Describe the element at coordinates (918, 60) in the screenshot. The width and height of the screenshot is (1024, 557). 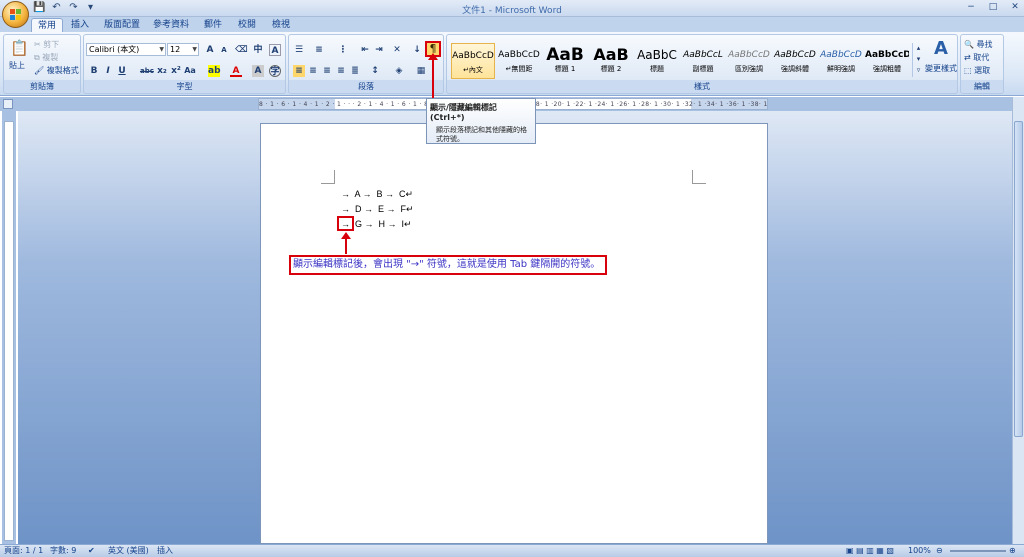
I see `styles-scroll-icon: ▴ ▾ ▿` at that location.